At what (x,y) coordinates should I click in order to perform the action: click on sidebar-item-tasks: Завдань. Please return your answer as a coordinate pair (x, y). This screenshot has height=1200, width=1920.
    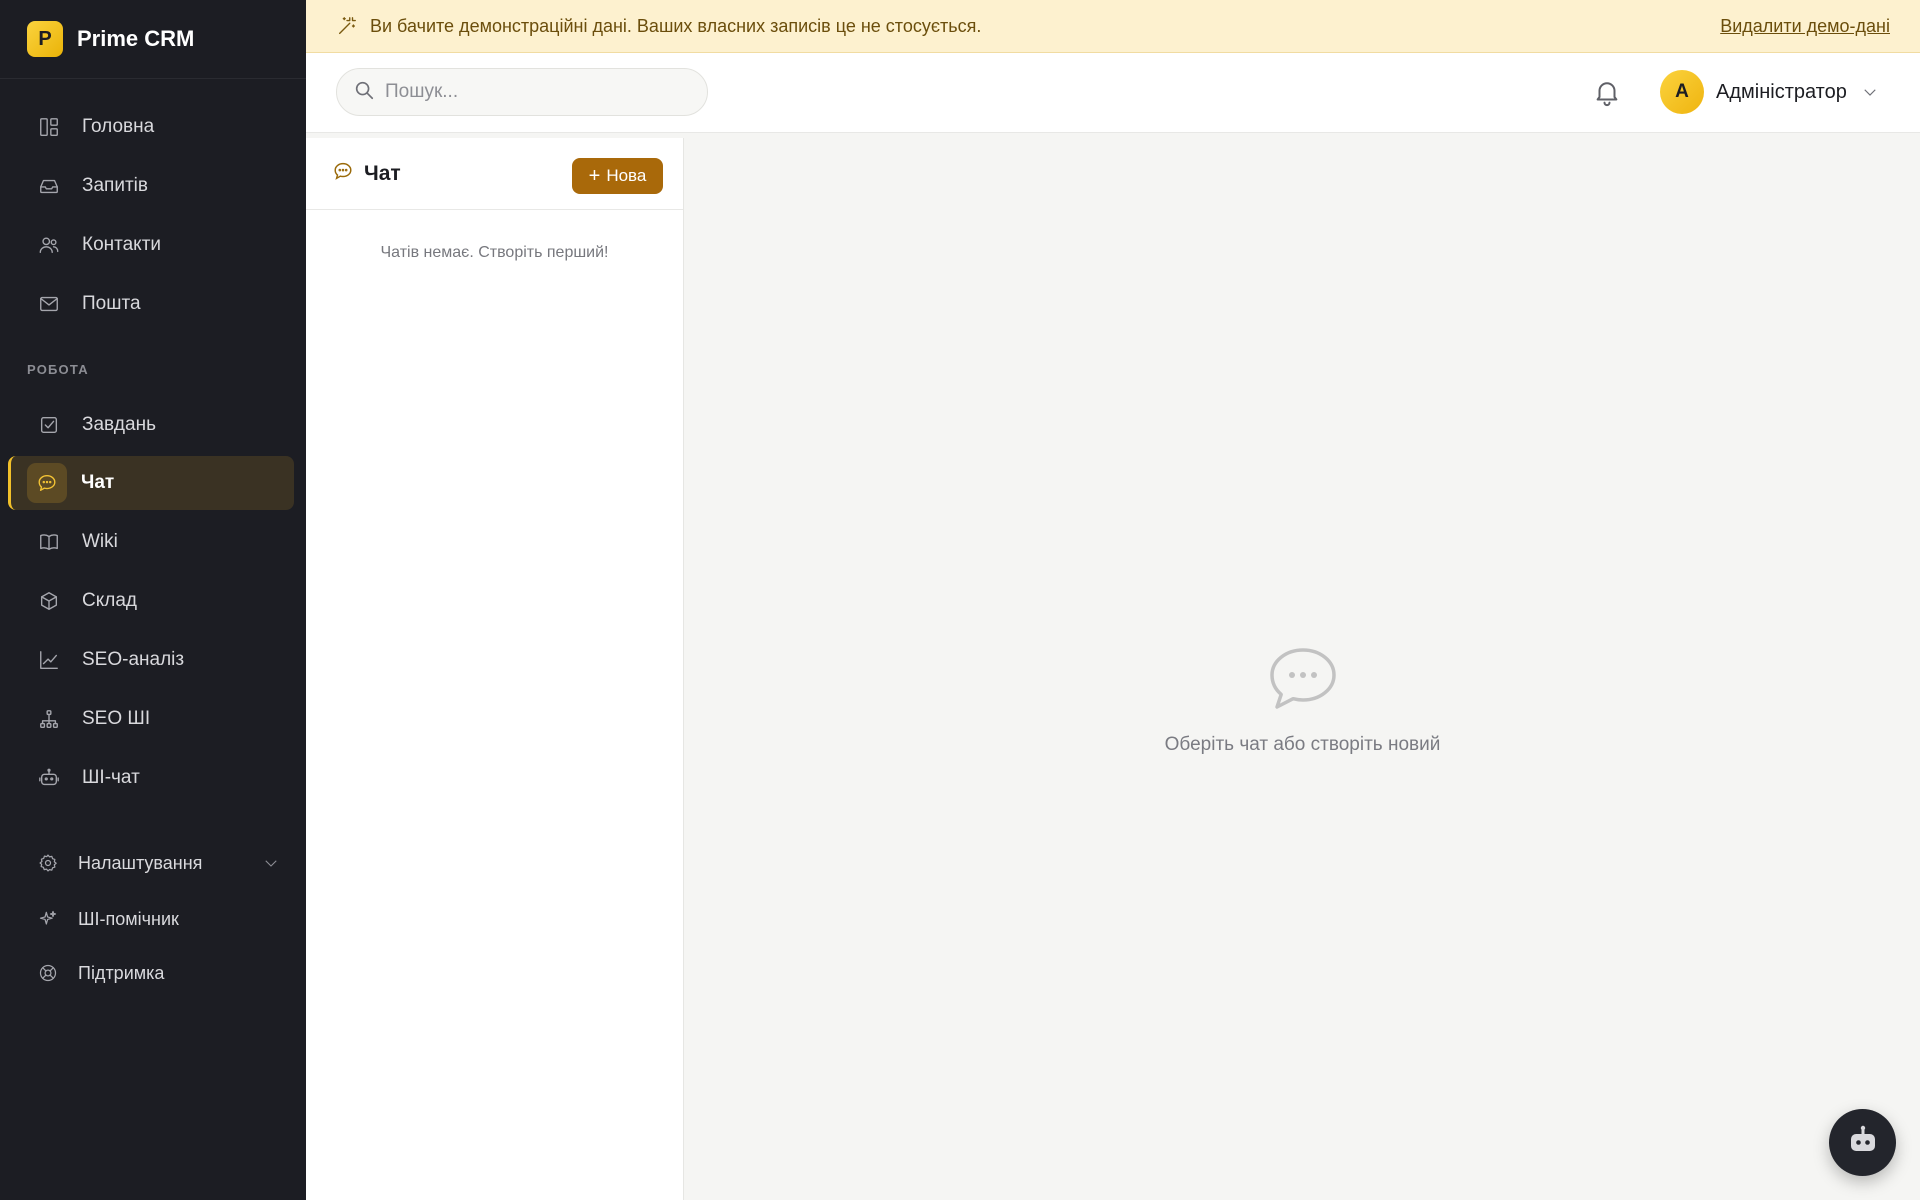
    Looking at the image, I should click on (151, 425).